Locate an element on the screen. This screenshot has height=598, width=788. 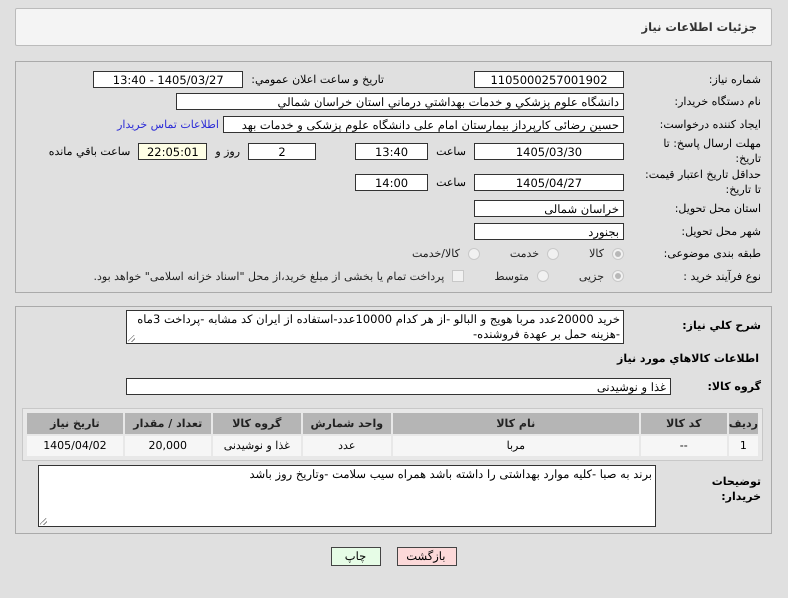
buyer-org-field: دانشگاه علوم پزشكي و خدمات بهداشتي درماني استان خراسان شمالي is located at coordinates (400, 101).